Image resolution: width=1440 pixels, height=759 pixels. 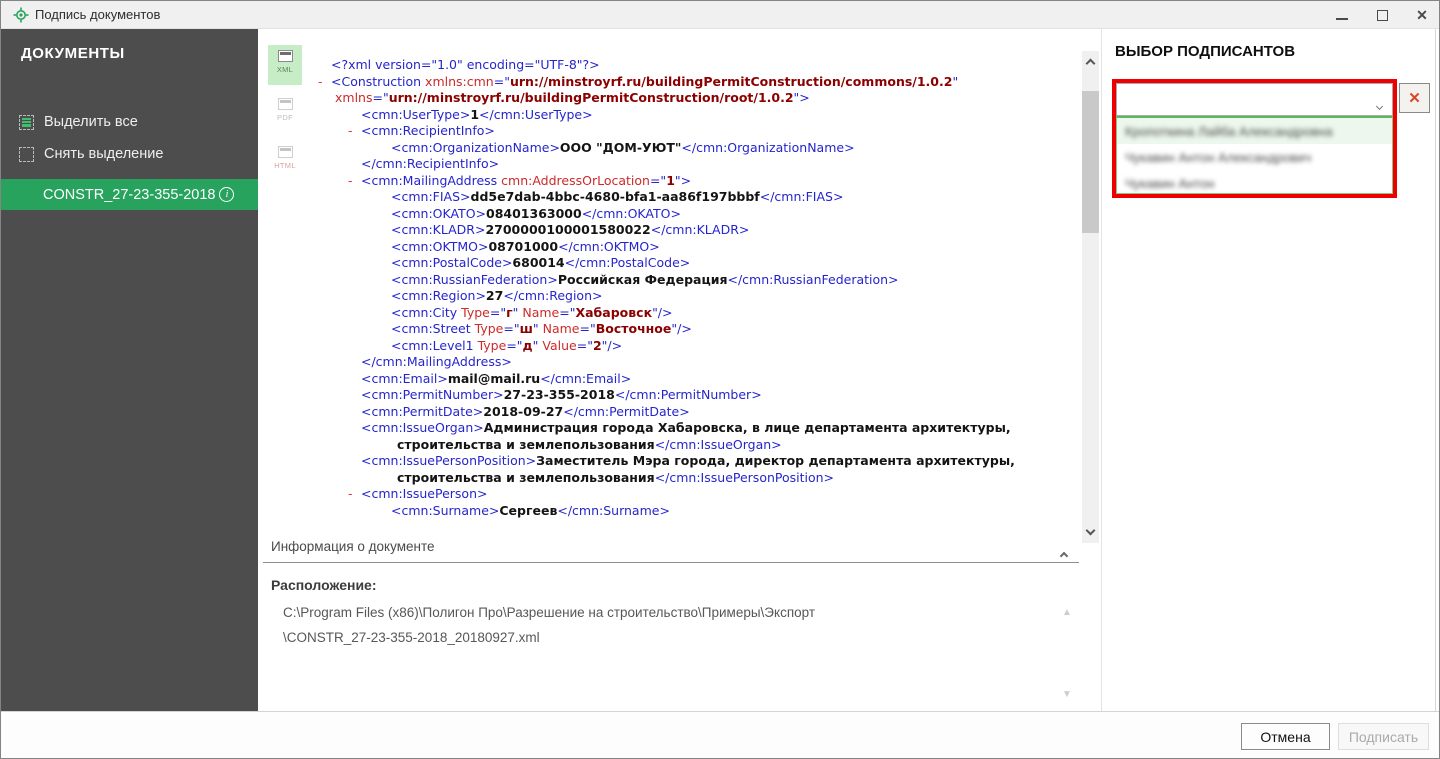 I want to click on document-item-selected: CONSTR_27-23-355-2018 i, so click(x=129, y=194).